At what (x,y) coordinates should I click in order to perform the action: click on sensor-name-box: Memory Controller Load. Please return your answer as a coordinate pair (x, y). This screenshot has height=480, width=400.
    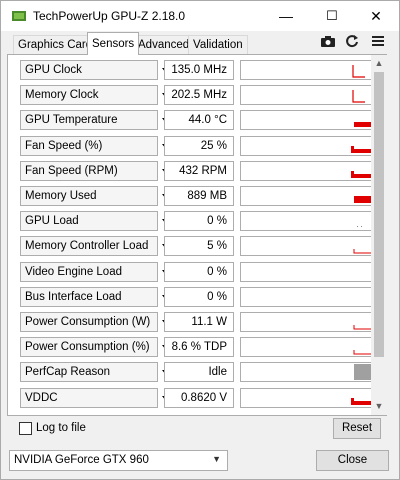
    Looking at the image, I should click on (89, 246).